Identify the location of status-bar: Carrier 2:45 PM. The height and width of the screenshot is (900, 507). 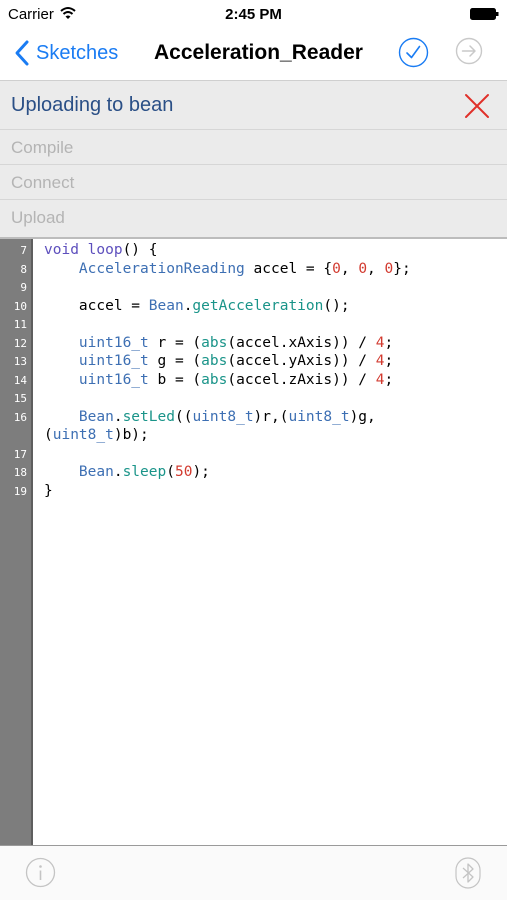
(253, 14).